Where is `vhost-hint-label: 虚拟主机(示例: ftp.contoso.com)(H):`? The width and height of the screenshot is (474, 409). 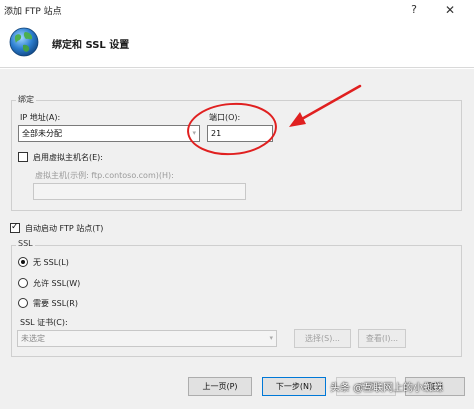 vhost-hint-label: 虚拟主机(示例: ftp.contoso.com)(H): is located at coordinates (104, 175).